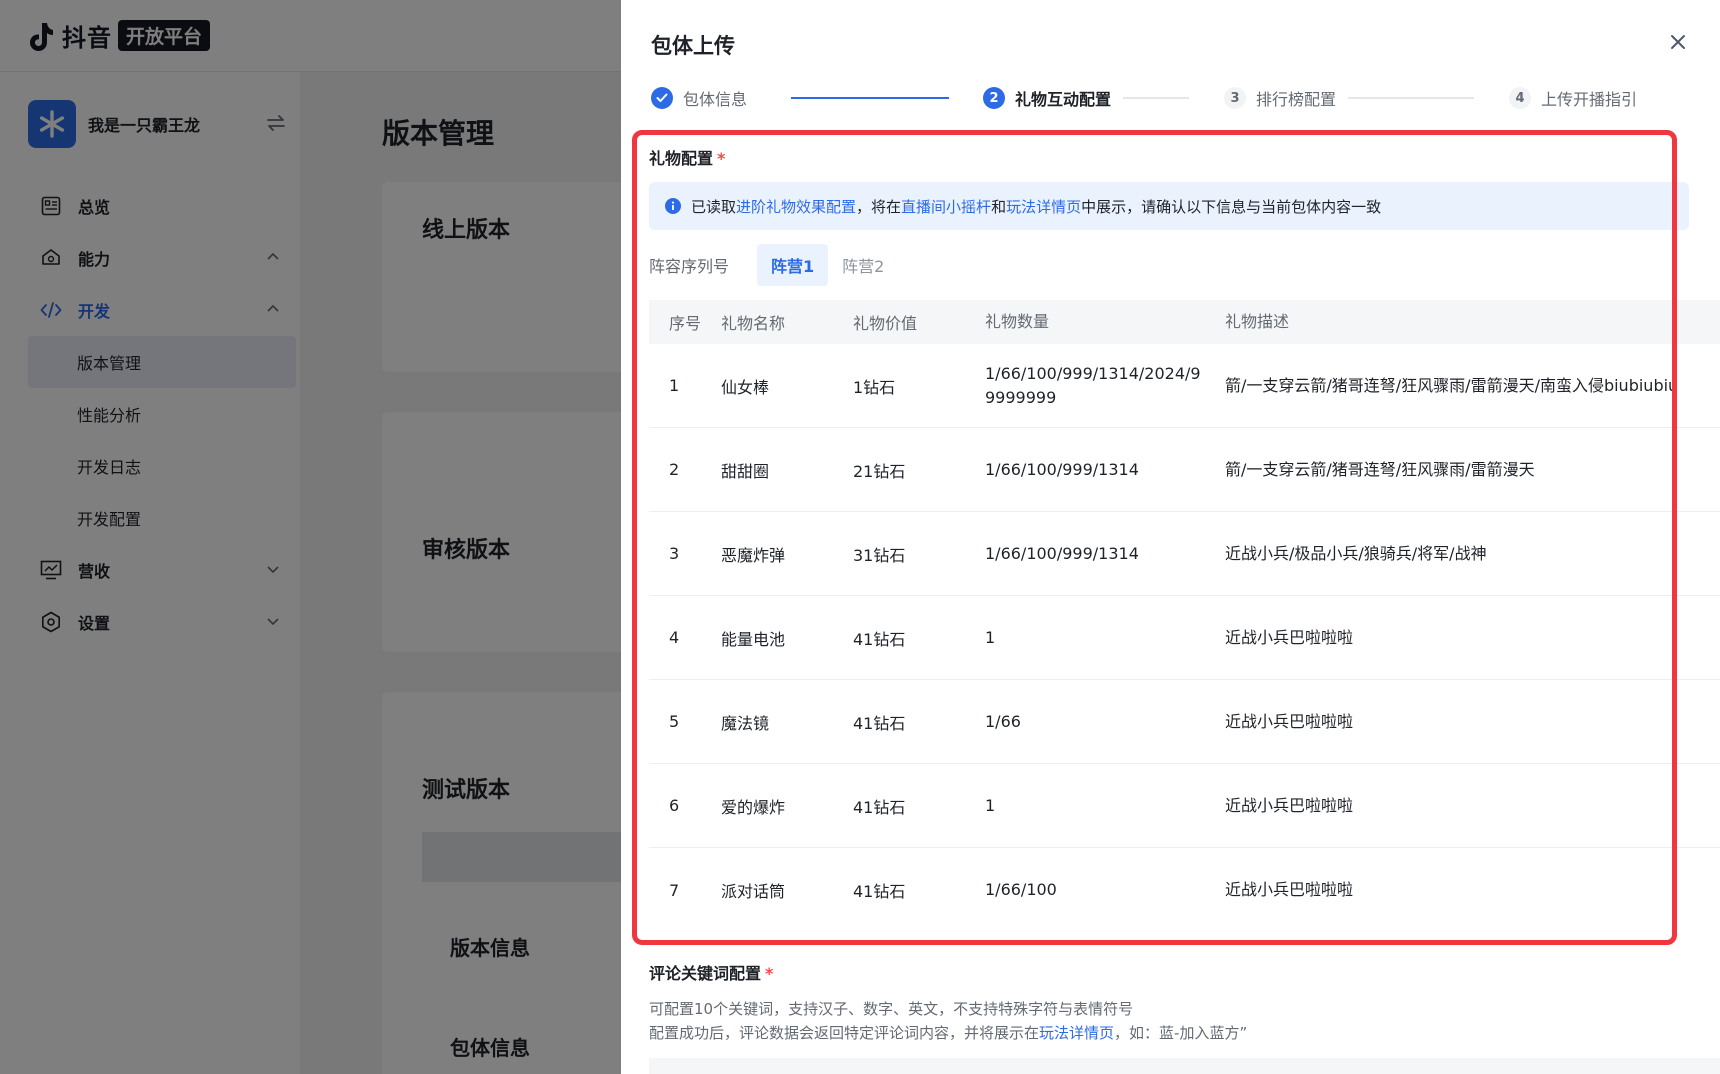 This screenshot has width=1720, height=1074. Describe the element at coordinates (1184, 322) in the screenshot. I see `table-header: 序号 礼物名称 礼物价值 礼物数量 礼物描述` at that location.